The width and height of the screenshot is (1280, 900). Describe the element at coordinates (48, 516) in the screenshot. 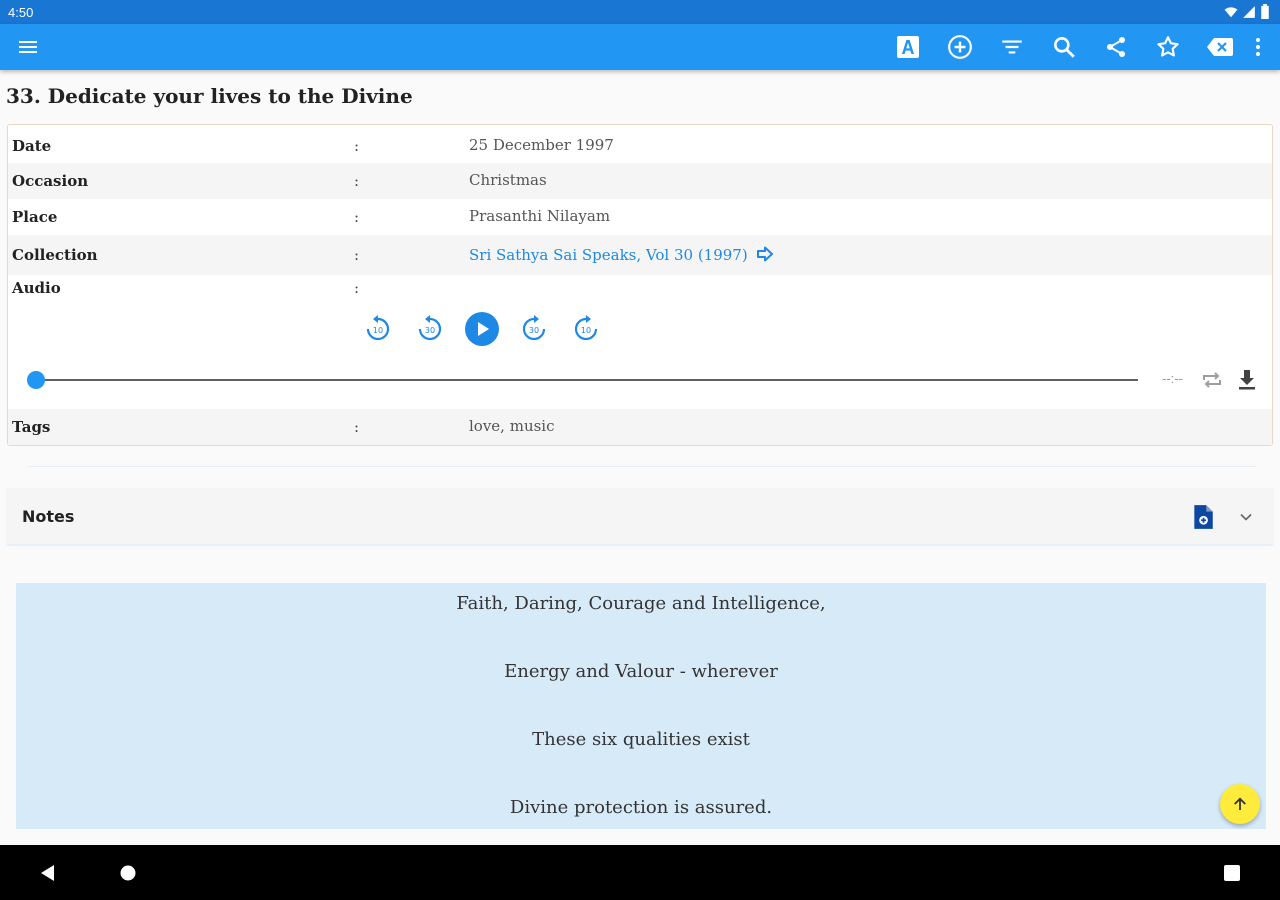

I see `notes-label: Notes` at that location.